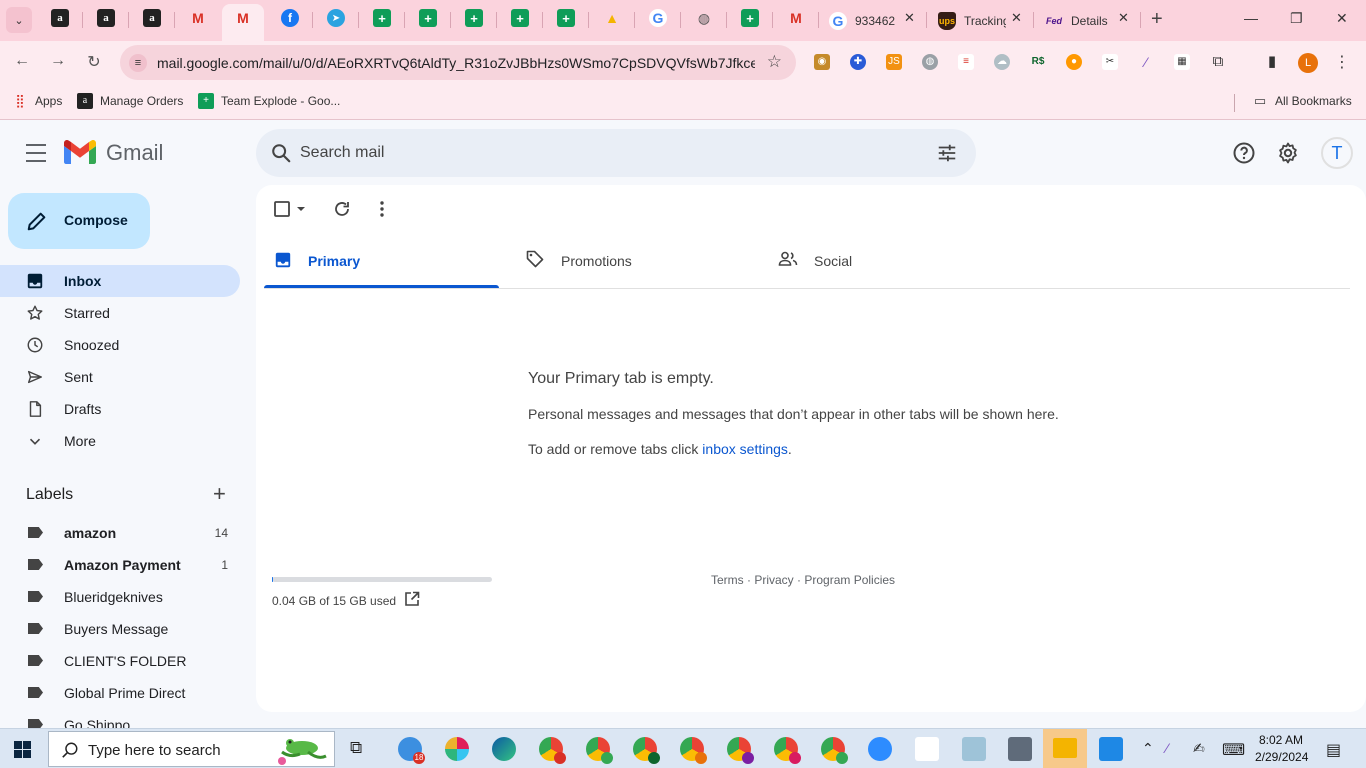 Image resolution: width=1366 pixels, height=768 pixels. What do you see at coordinates (745, 449) in the screenshot?
I see `inbox-settings-link: inbox settings` at bounding box center [745, 449].